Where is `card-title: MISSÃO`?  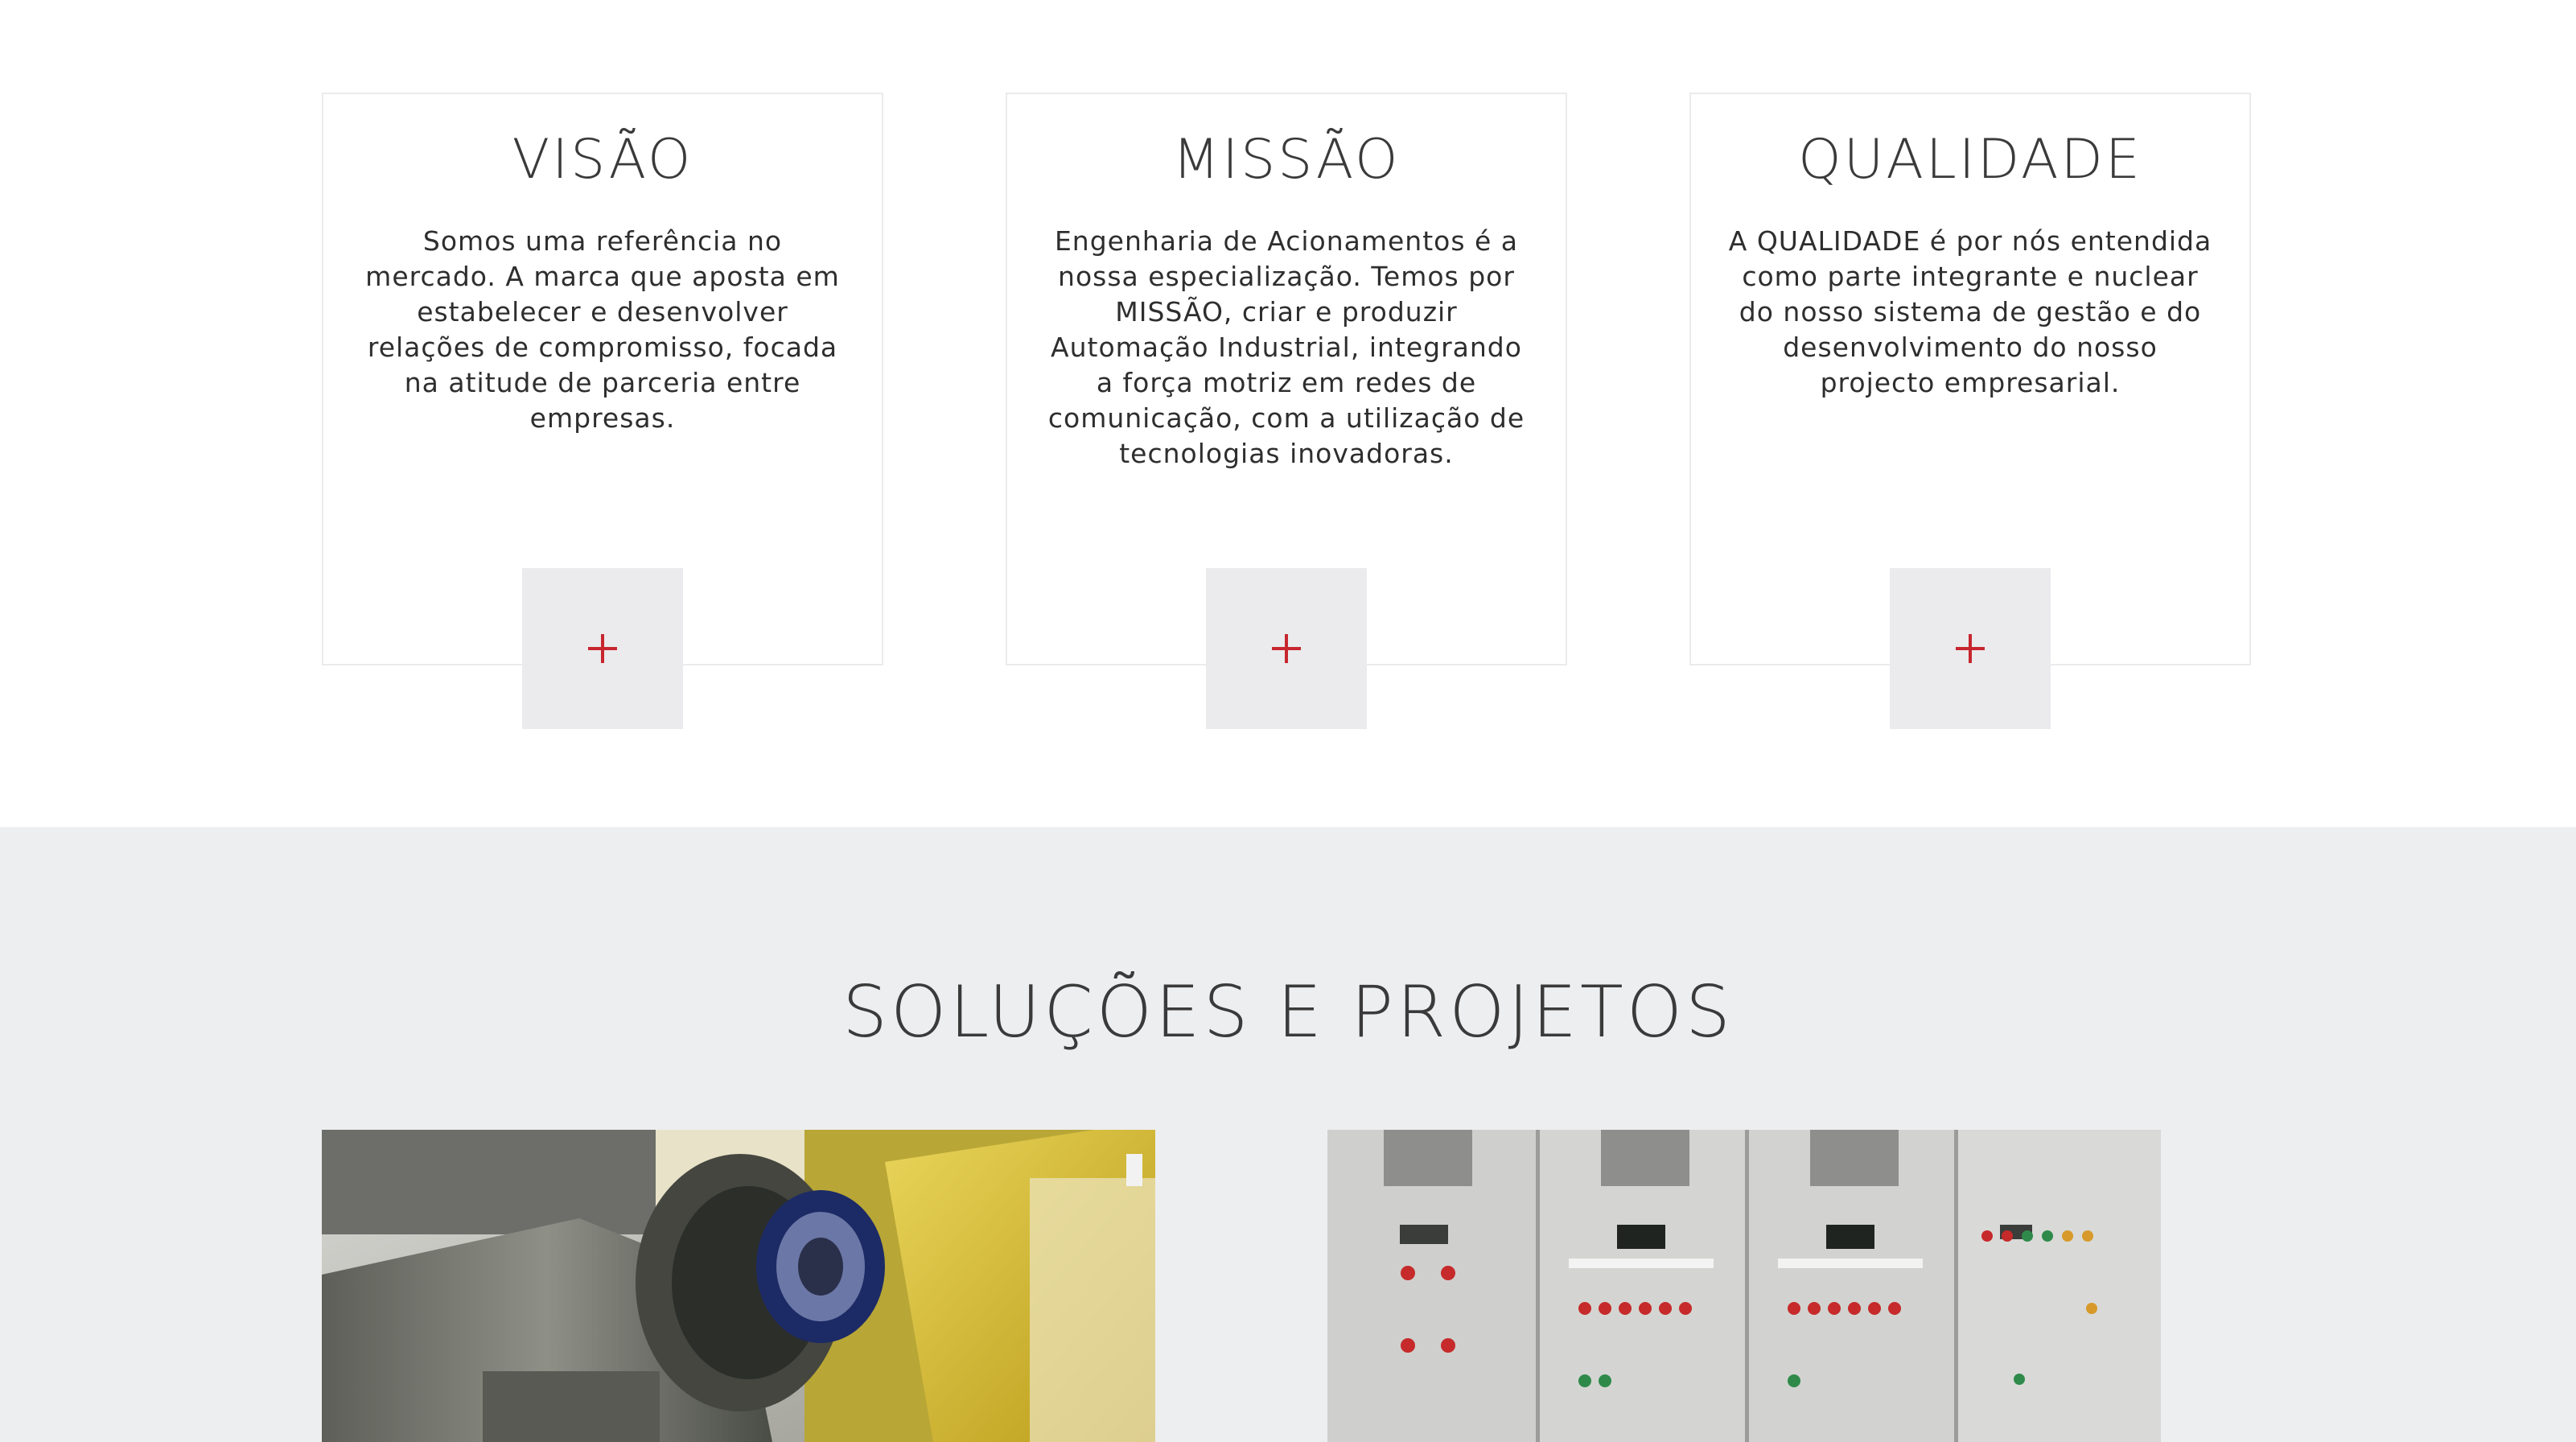
card-title: MISSÃO is located at coordinates (1286, 160).